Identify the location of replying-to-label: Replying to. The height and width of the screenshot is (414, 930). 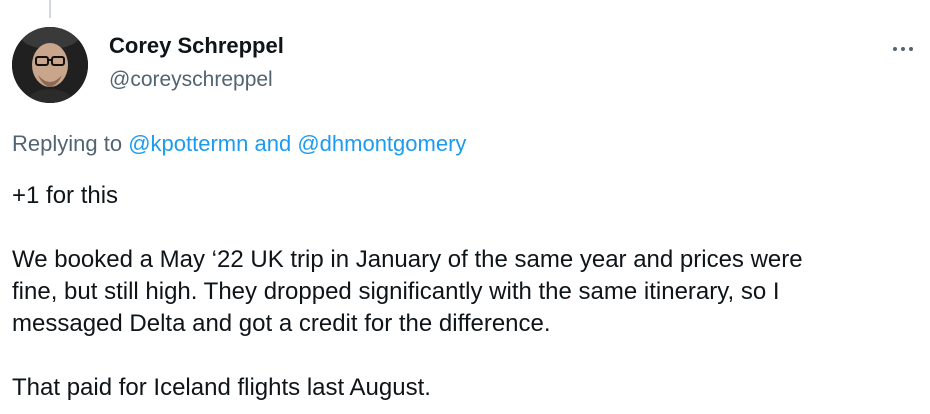
(67, 143).